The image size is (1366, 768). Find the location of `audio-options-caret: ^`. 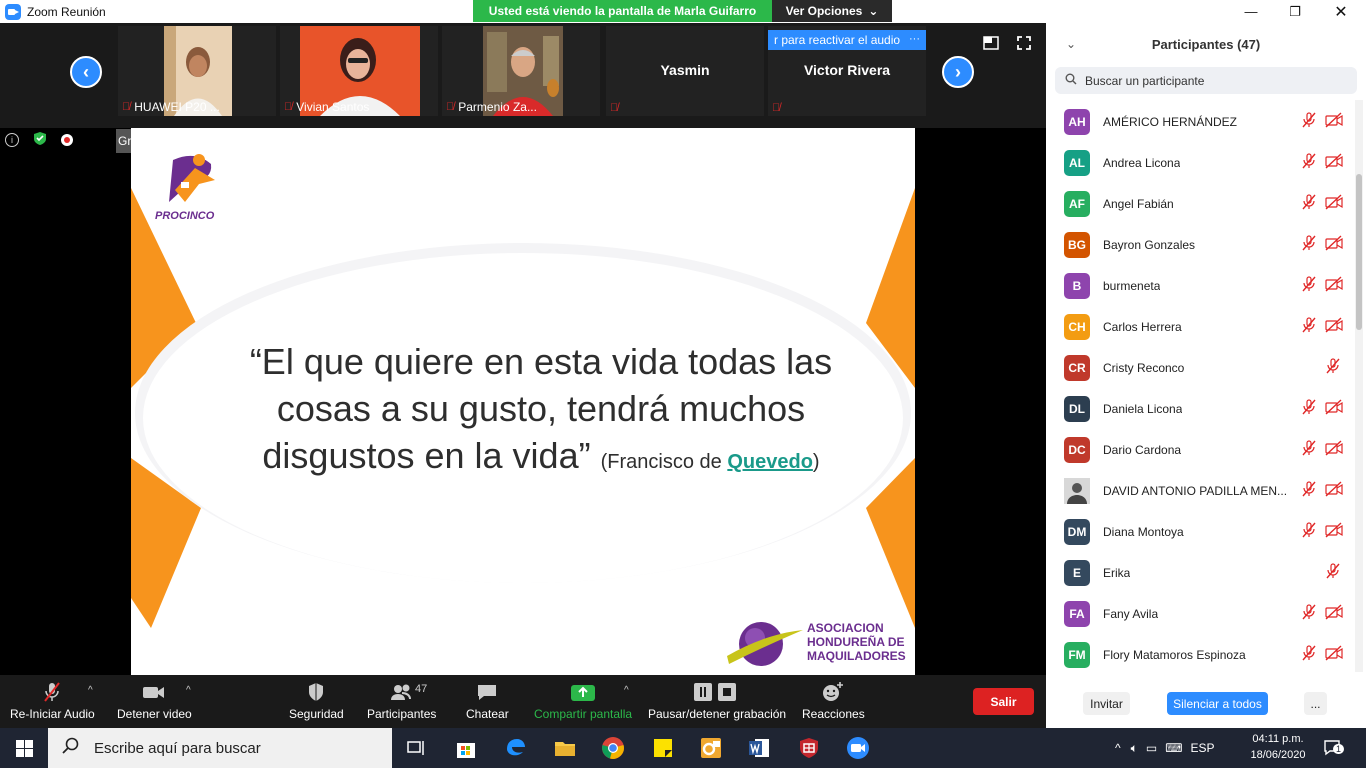

audio-options-caret: ^ is located at coordinates (90, 690).